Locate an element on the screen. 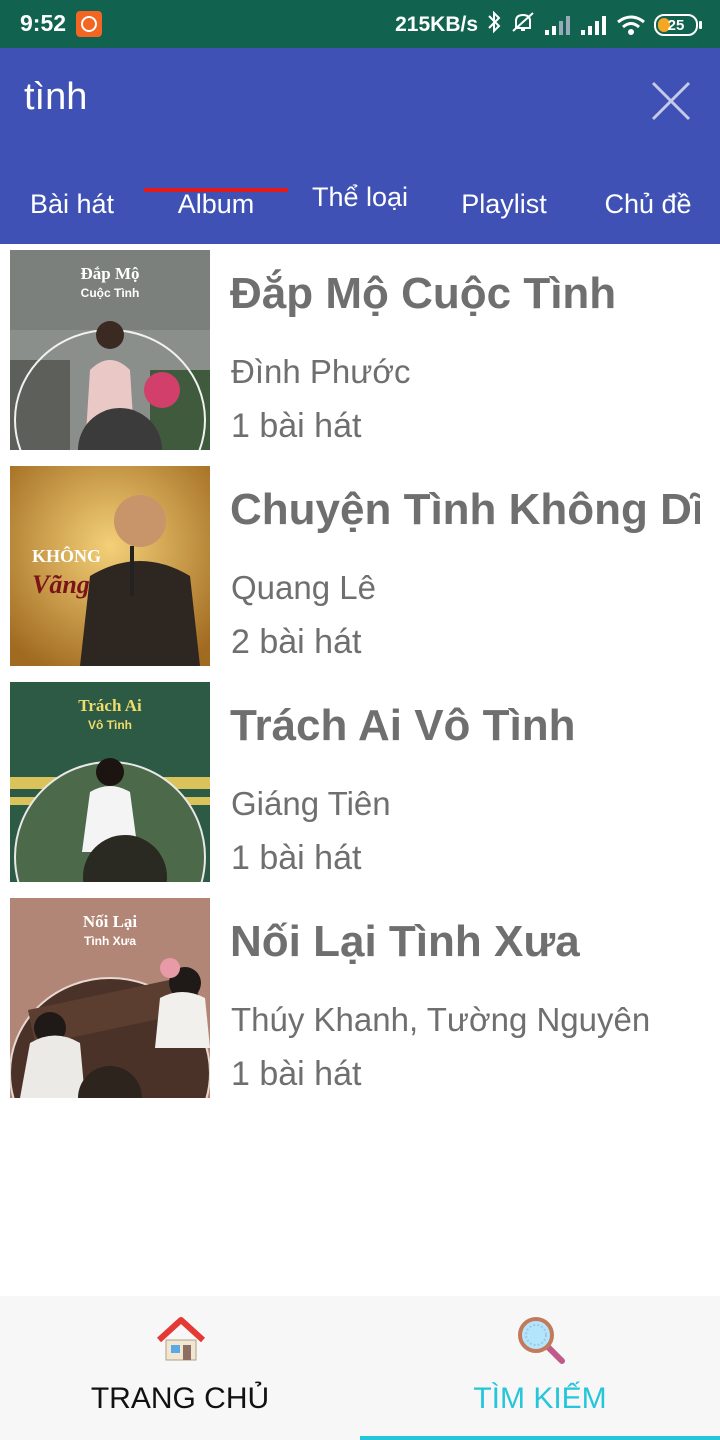 Image resolution: width=720 pixels, height=1440 pixels. tab-label: Thể loại is located at coordinates (360, 197).